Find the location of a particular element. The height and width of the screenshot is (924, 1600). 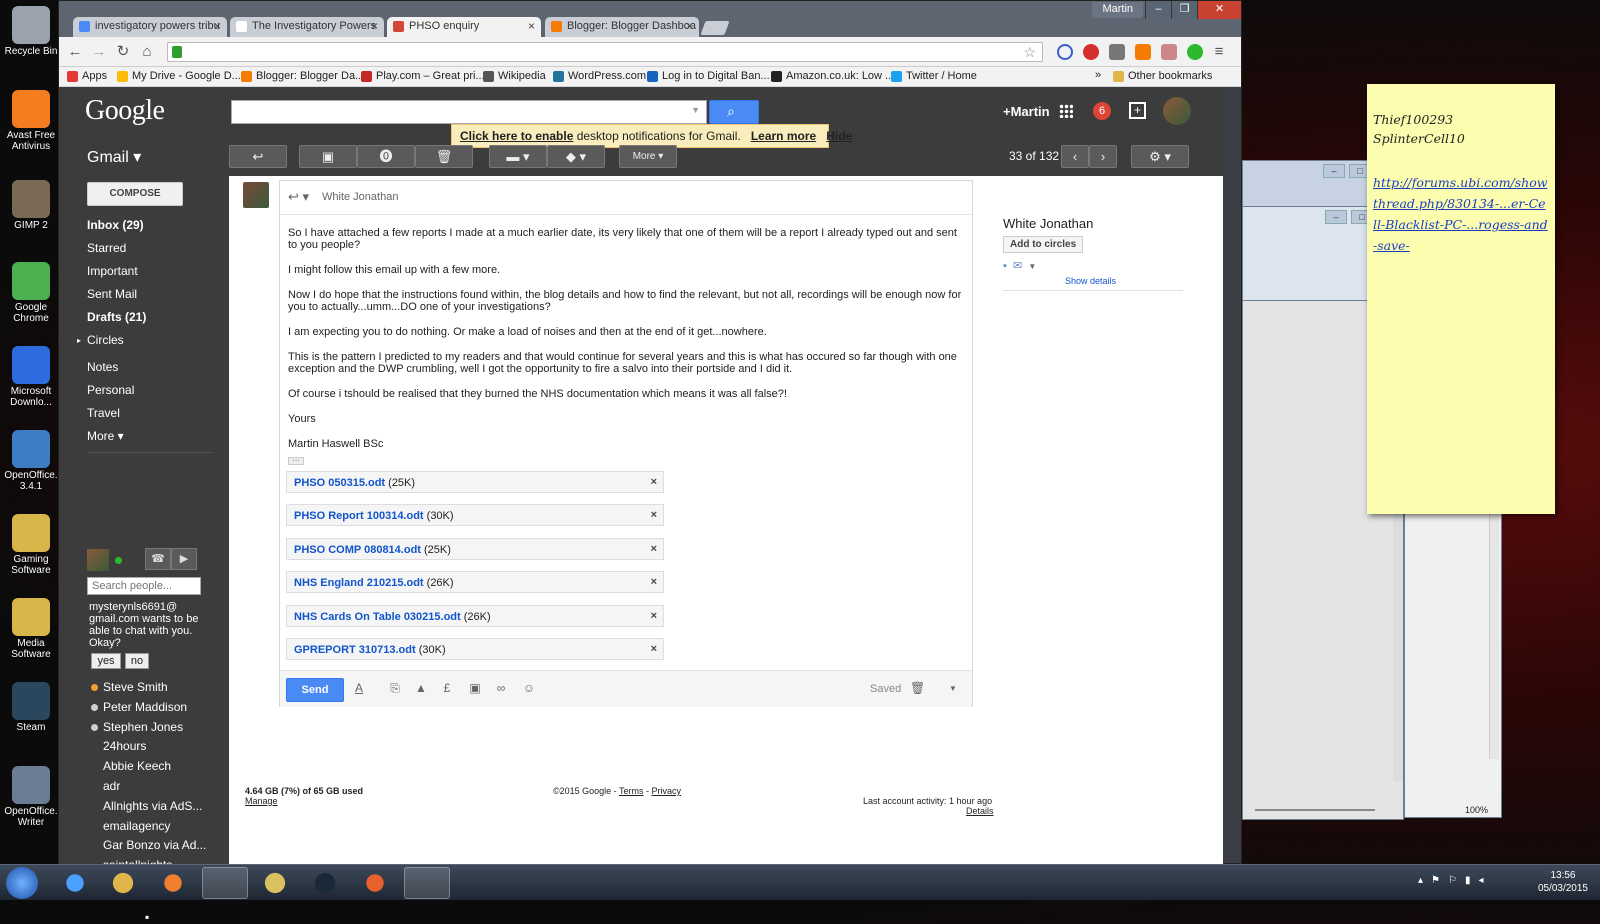

desktop-icon: Recycle Bin is located at coordinates (31, 31).